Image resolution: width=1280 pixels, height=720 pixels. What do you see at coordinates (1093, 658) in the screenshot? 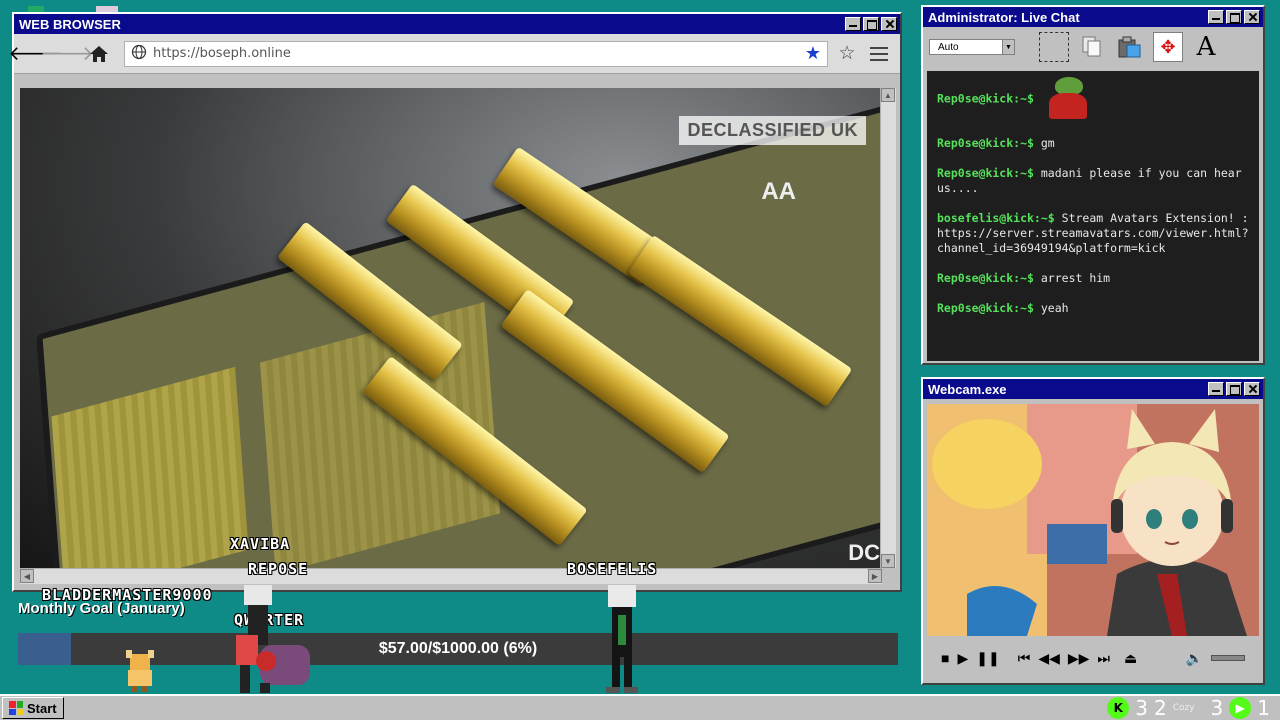
I see `webcam-controls: ■ ▶ ❚❚ ⏮ ◀◀ ▶▶ ⏭ ⏏ 🔈` at bounding box center [1093, 658].